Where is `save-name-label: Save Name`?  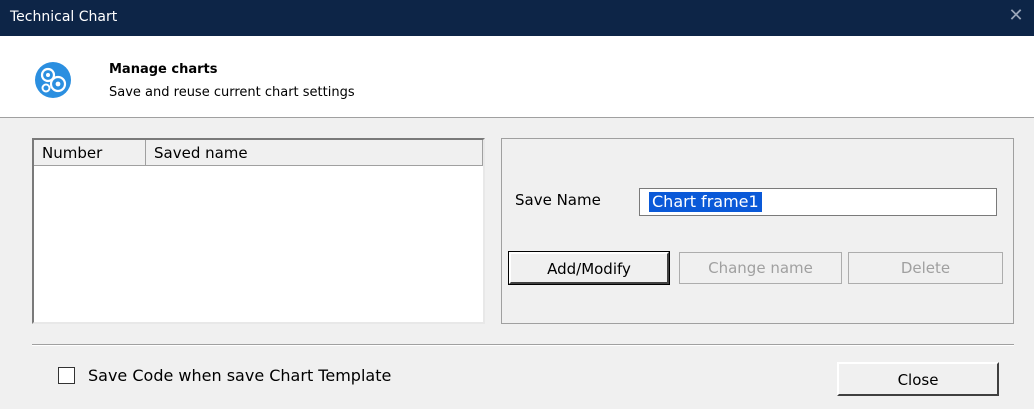 save-name-label: Save Name is located at coordinates (558, 200).